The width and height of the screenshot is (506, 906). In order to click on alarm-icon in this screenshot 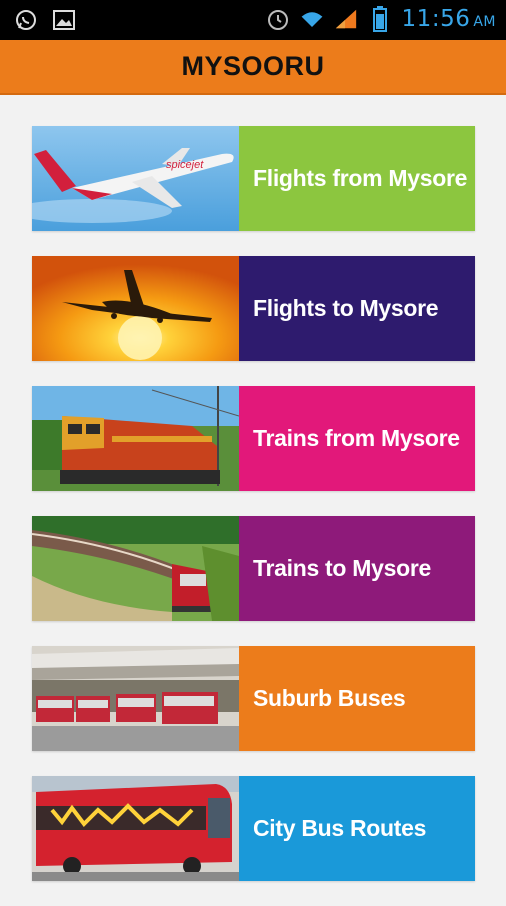, I will do `click(278, 19)`.